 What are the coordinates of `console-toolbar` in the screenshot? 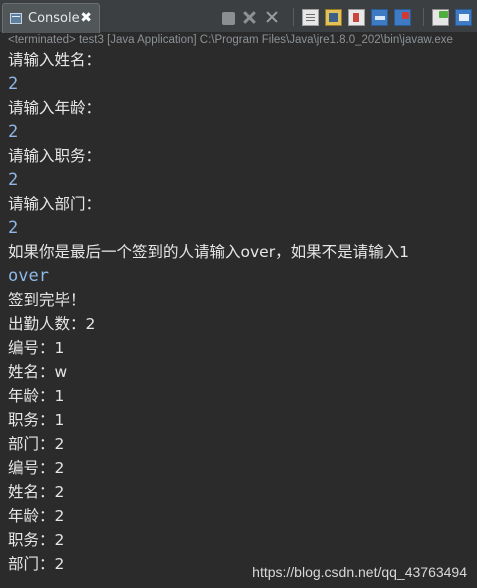 It's located at (349, 17).